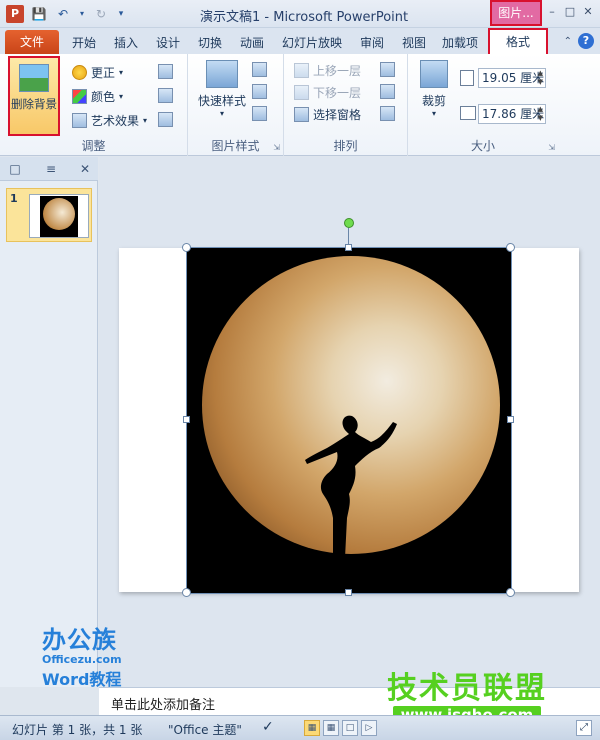 The image size is (600, 740). What do you see at coordinates (387, 91) in the screenshot?
I see `group-objects-icon` at bounding box center [387, 91].